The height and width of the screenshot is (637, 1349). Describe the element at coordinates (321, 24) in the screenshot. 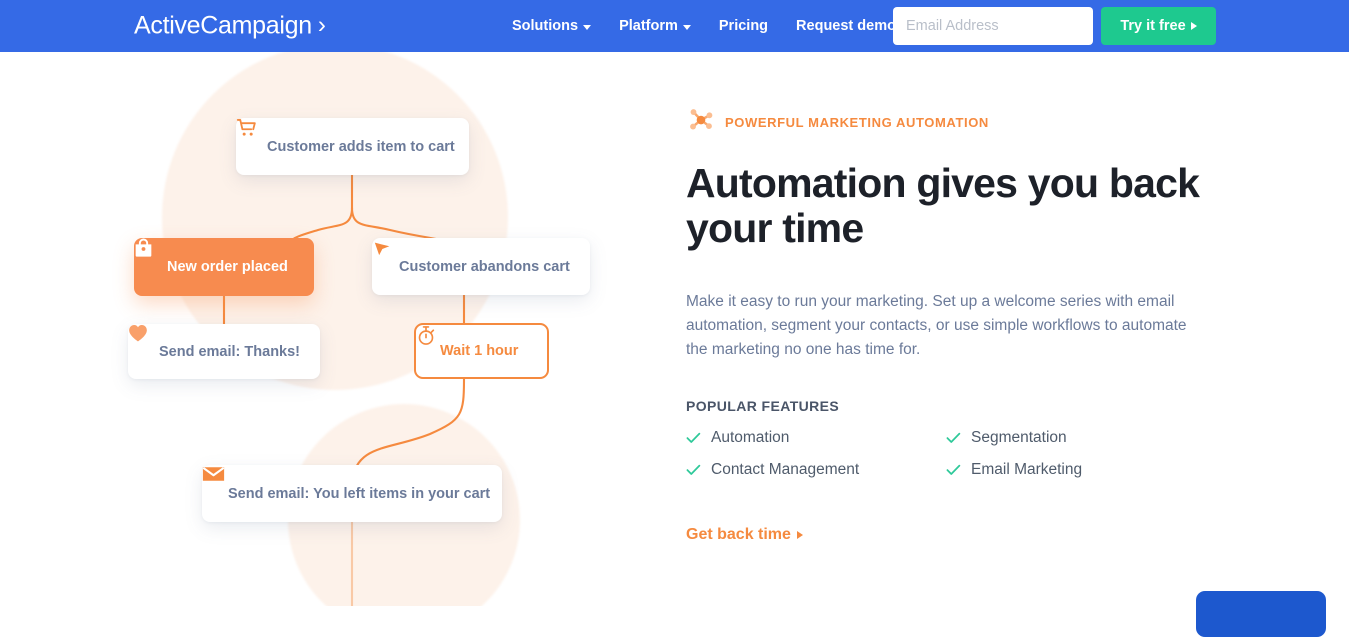

I see `chevron-right-icon: ›` at that location.